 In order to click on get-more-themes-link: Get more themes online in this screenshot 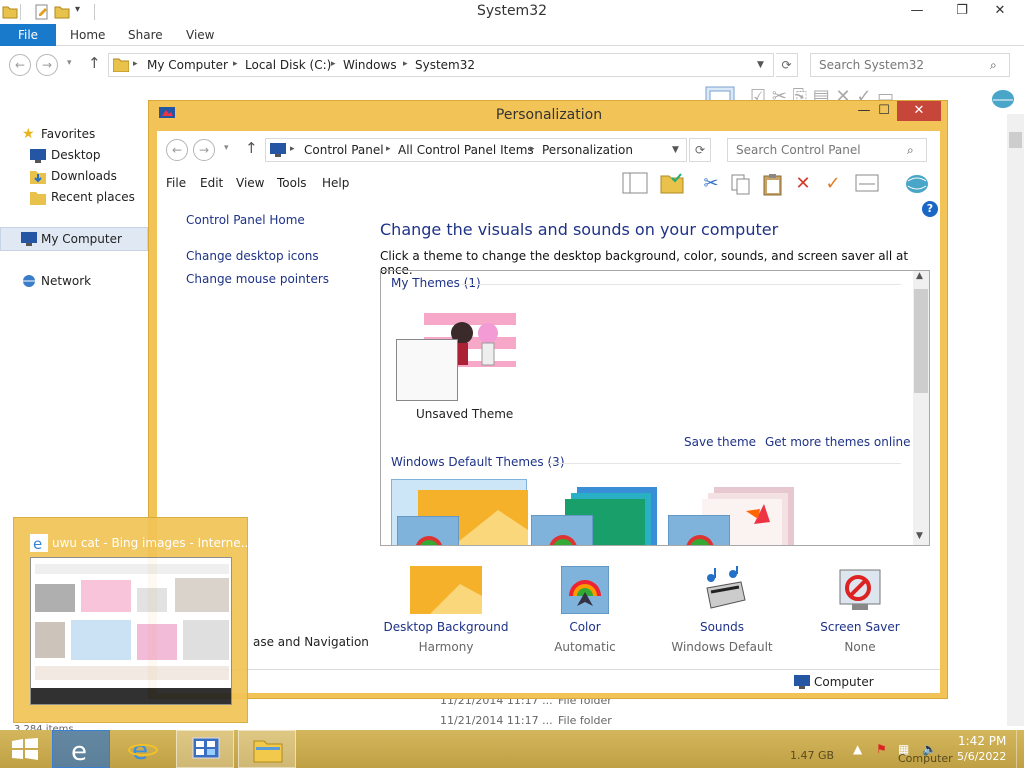, I will do `click(838, 442)`.